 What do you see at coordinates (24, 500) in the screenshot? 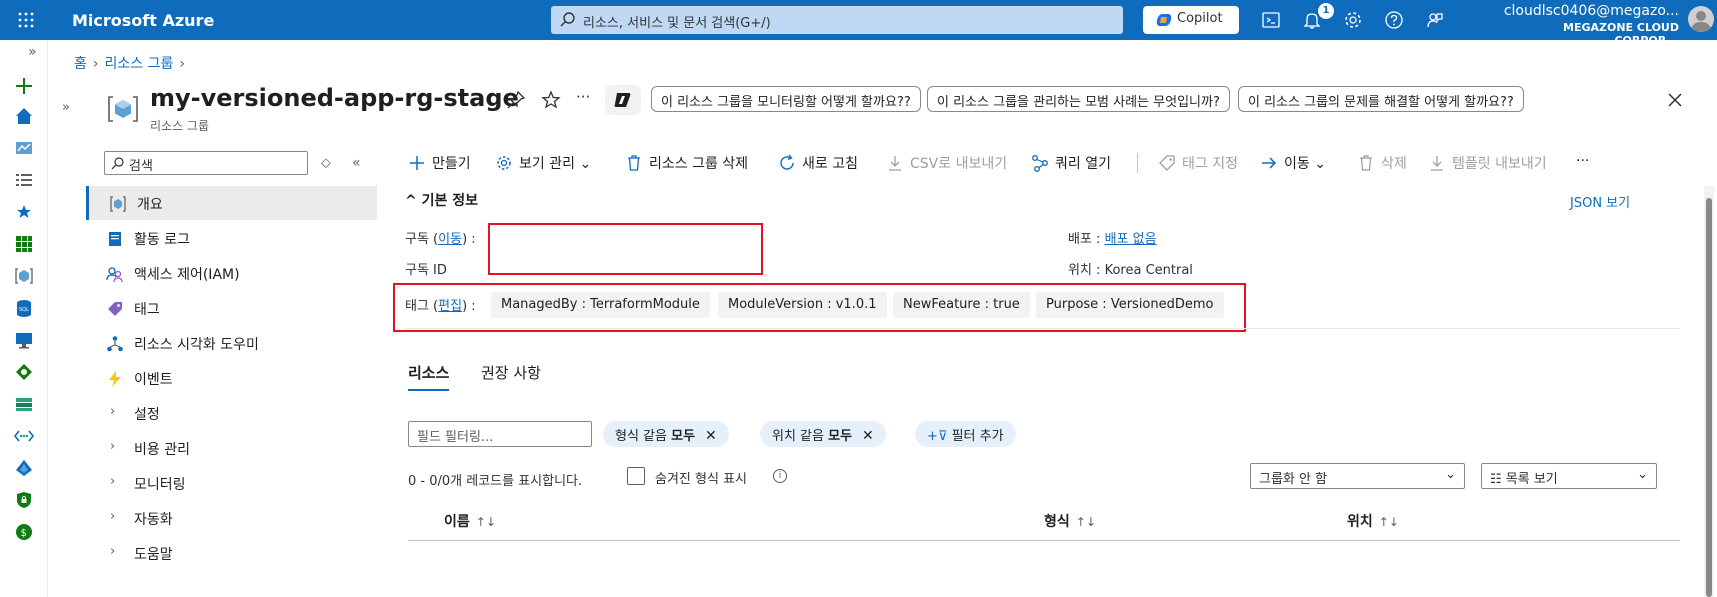
I see `security-center-icon` at bounding box center [24, 500].